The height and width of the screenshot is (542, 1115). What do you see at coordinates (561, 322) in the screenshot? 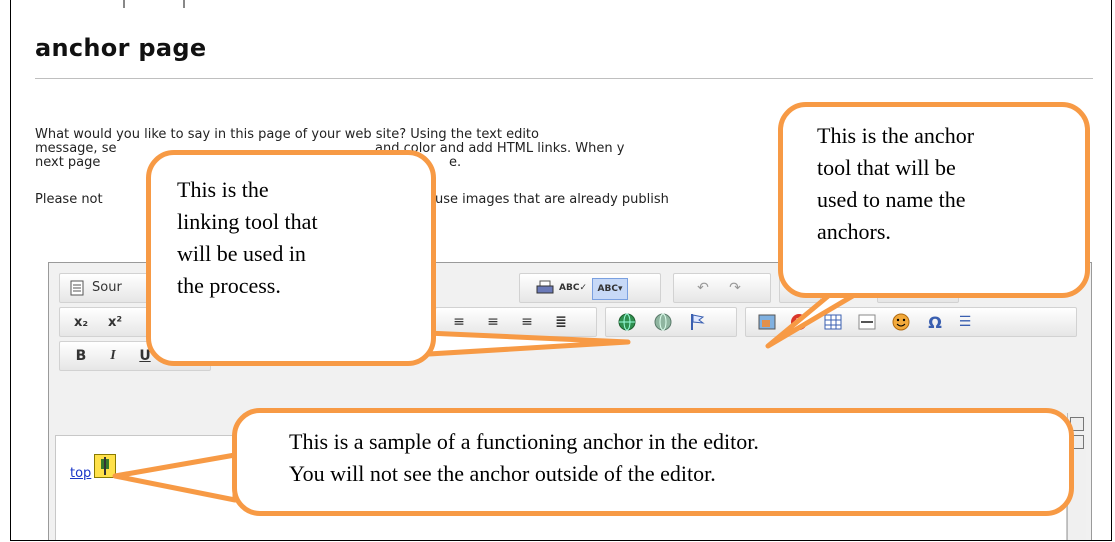
I see `justify-icon: ≣` at bounding box center [561, 322].